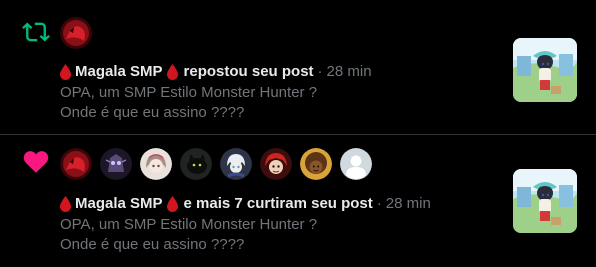  I want to click on action-text: e mais 7 curtiram seu post, so click(278, 203).